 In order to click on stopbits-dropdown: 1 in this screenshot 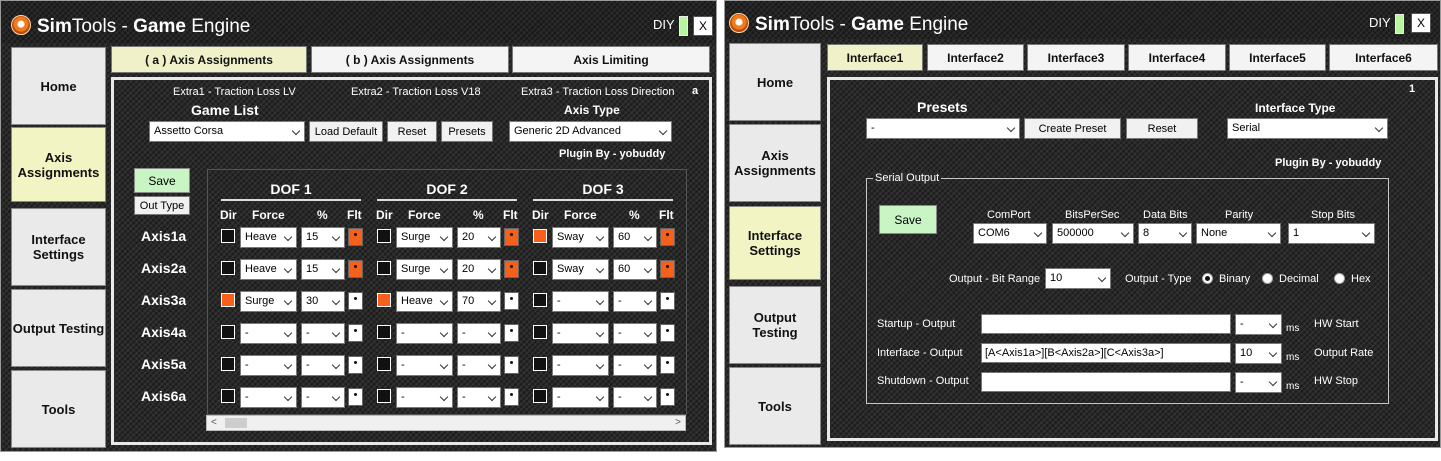, I will do `click(1331, 233)`.